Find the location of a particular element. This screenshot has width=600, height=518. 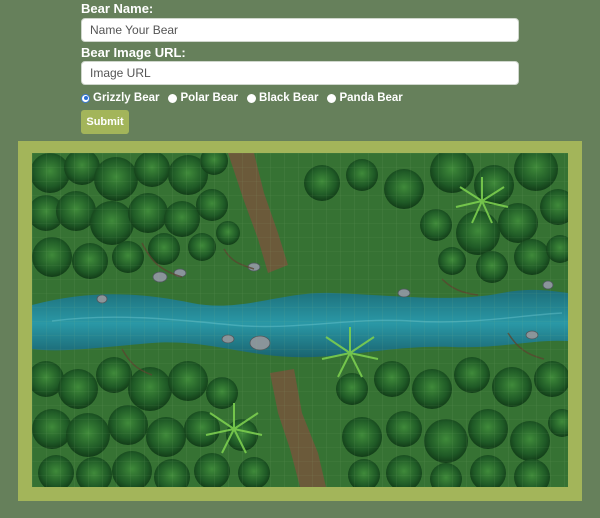

radio-polar-bear: Polar Bear is located at coordinates (203, 98).